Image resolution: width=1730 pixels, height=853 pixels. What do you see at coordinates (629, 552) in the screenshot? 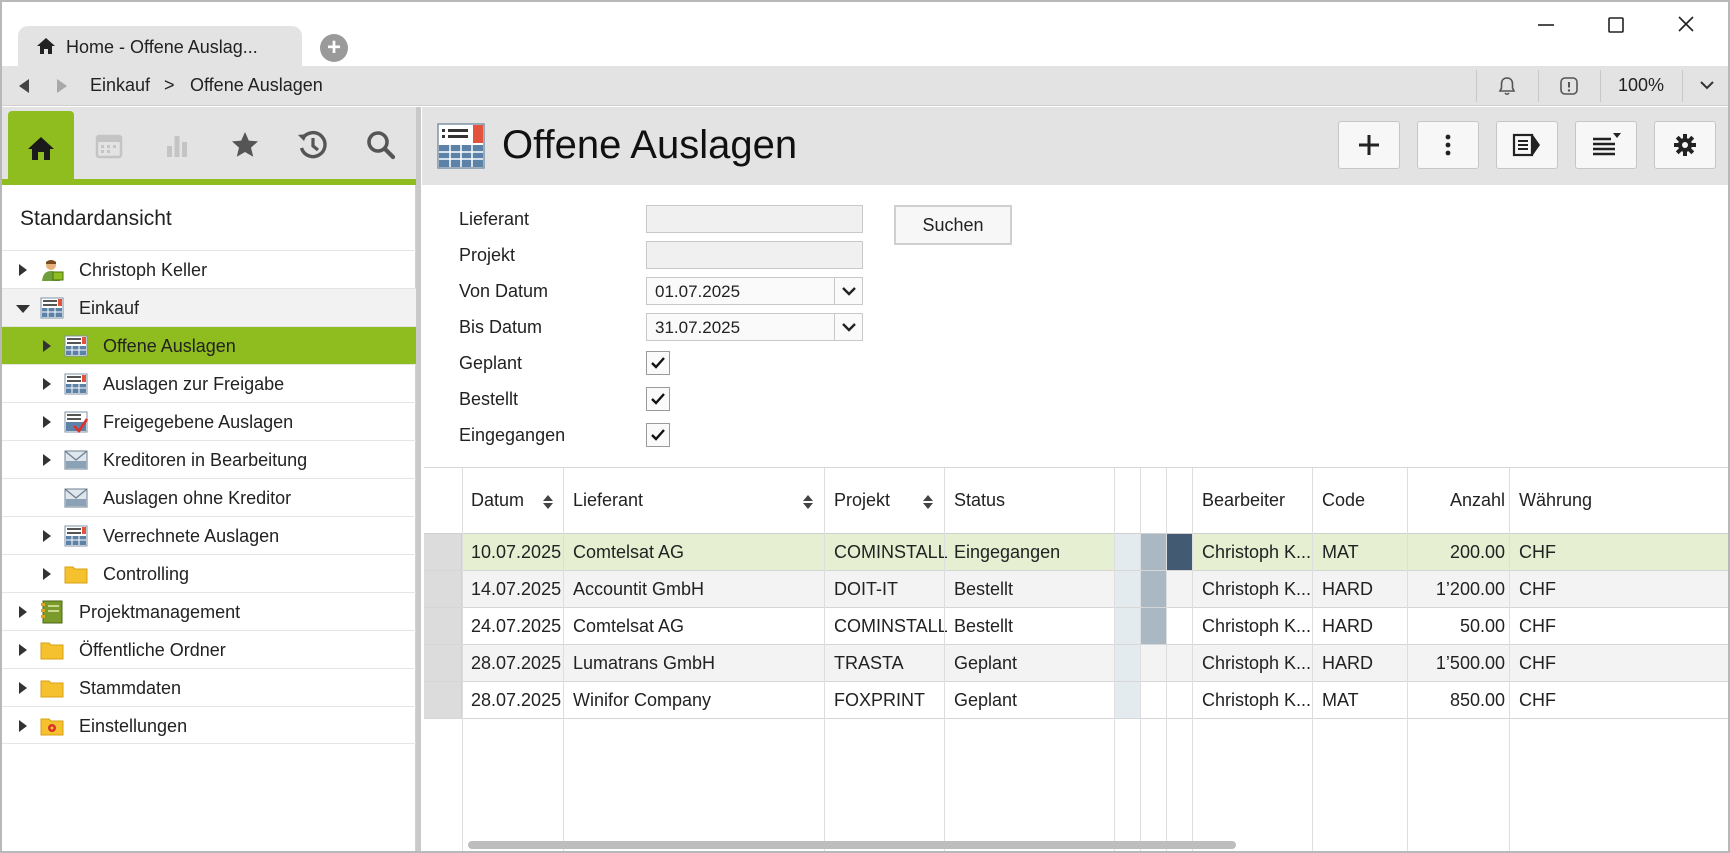
I see `cell-lieferant: Comtelsat AG` at bounding box center [629, 552].